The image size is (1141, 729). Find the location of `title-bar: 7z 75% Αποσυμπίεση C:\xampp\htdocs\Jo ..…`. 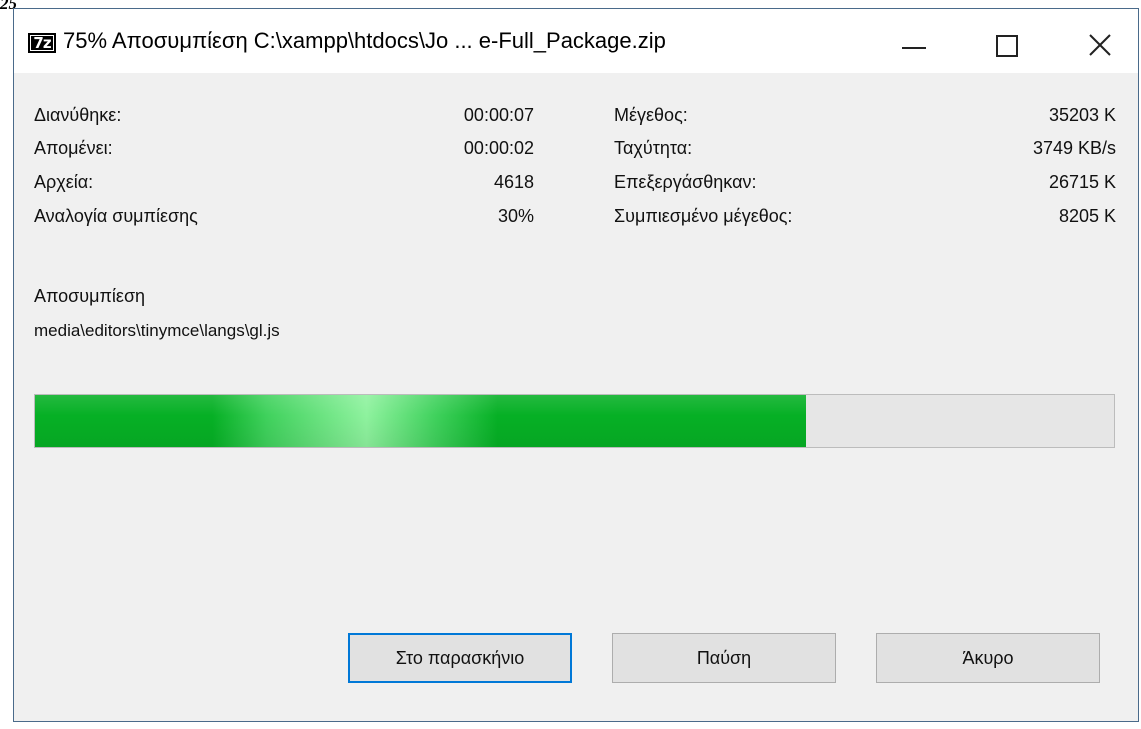

title-bar: 7z 75% Αποσυμπίεση C:\xampp\htdocs\Jo ..… is located at coordinates (576, 41).